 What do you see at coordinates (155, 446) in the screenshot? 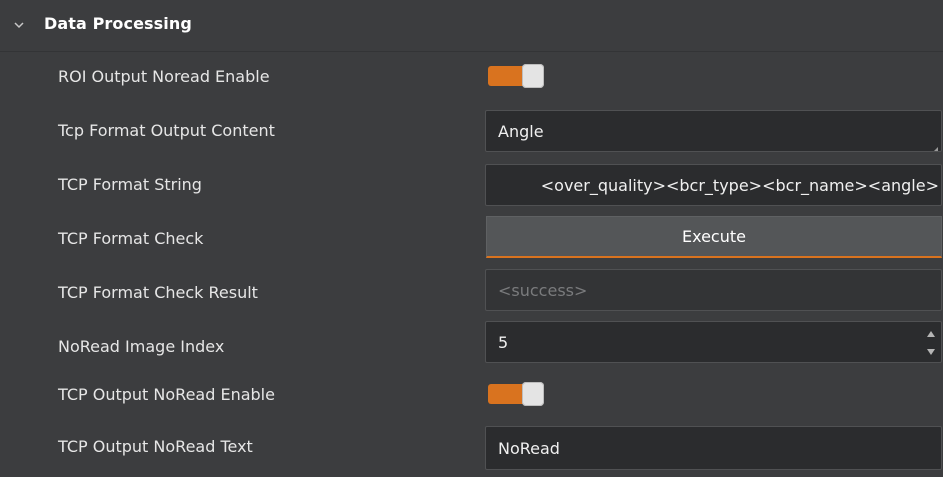
I see `property-label: TCP Output NoRead Text` at bounding box center [155, 446].